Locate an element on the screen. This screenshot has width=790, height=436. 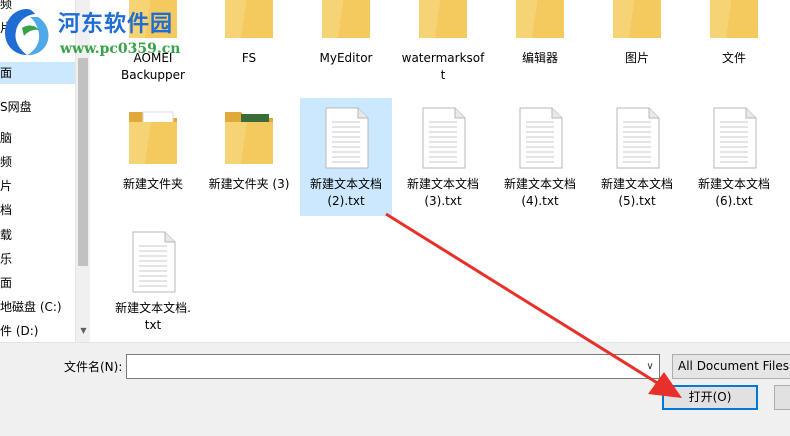
text-file-item: 新建文本文档 (6).txt is located at coordinates (734, 157).